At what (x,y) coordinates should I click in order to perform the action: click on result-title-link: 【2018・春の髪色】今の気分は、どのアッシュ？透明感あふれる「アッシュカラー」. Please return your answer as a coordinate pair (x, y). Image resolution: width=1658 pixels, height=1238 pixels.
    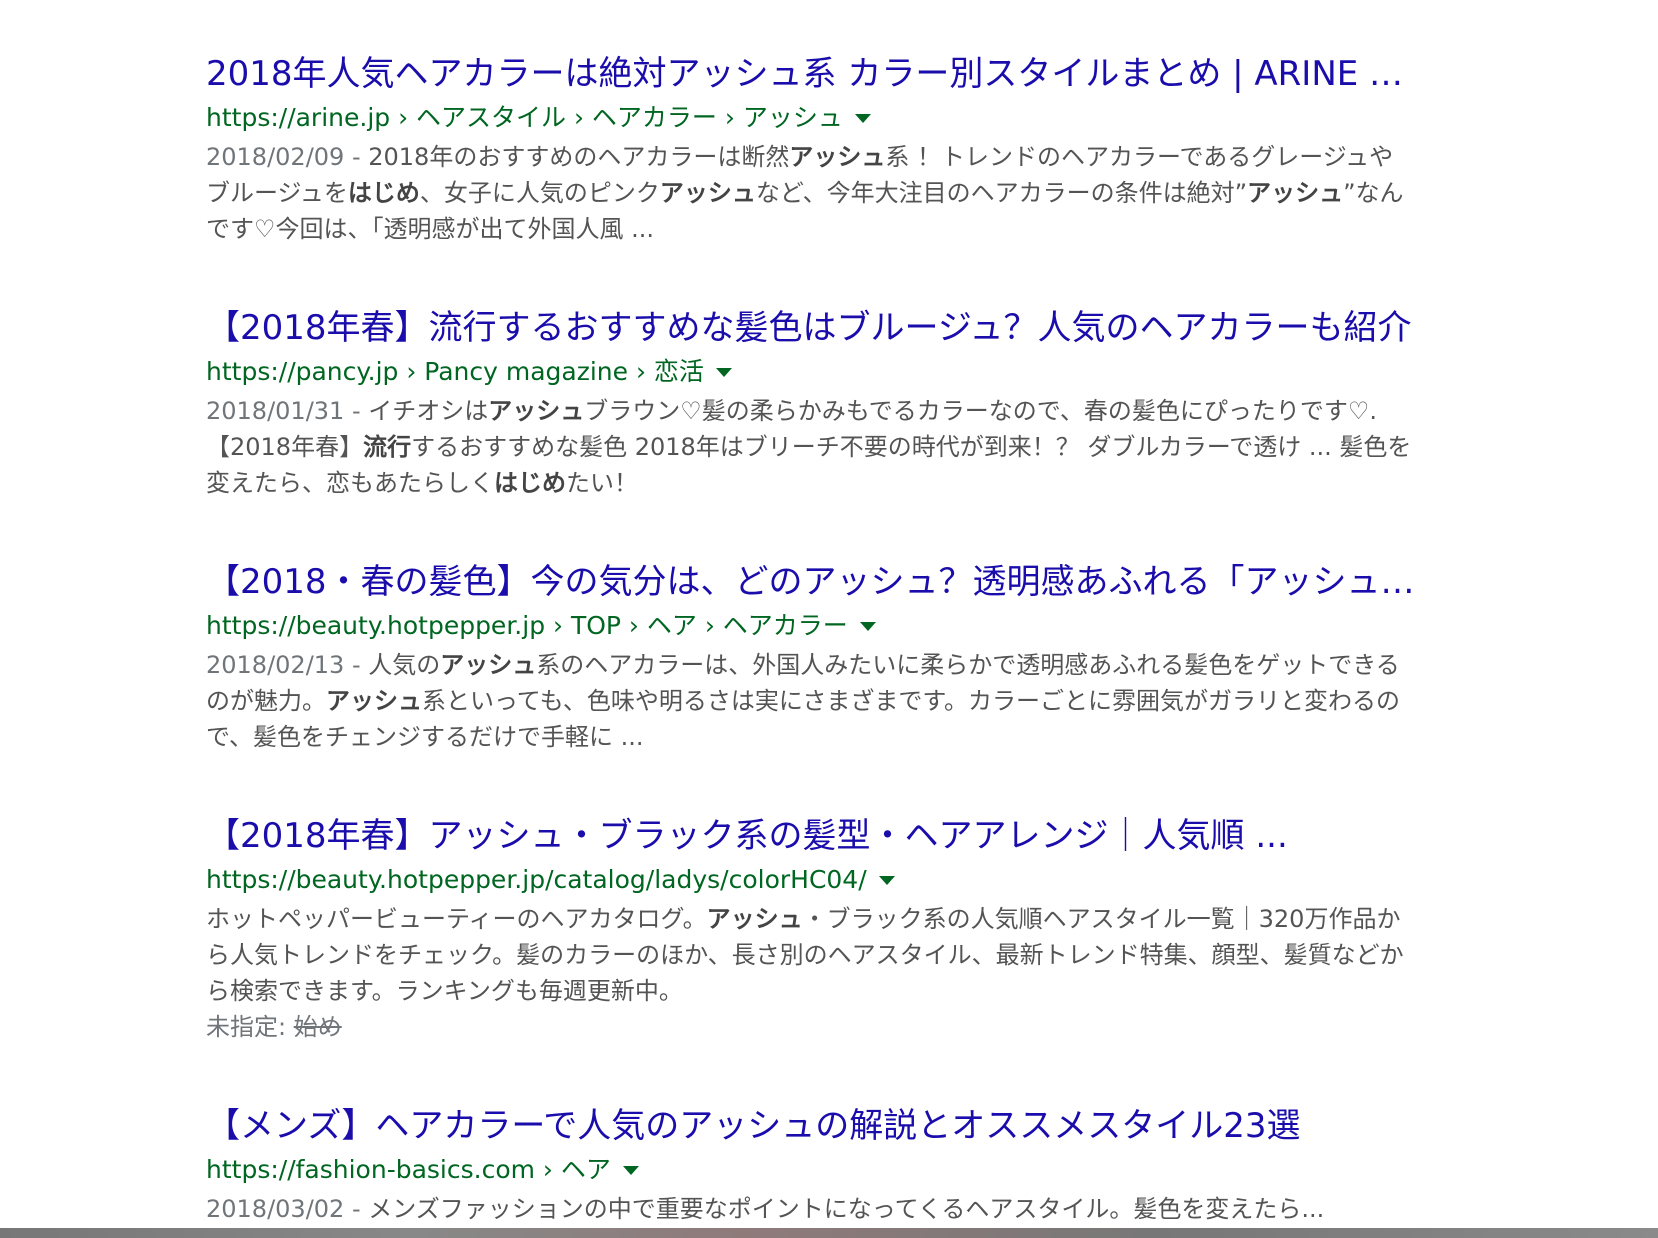
    Looking at the image, I should click on (811, 582).